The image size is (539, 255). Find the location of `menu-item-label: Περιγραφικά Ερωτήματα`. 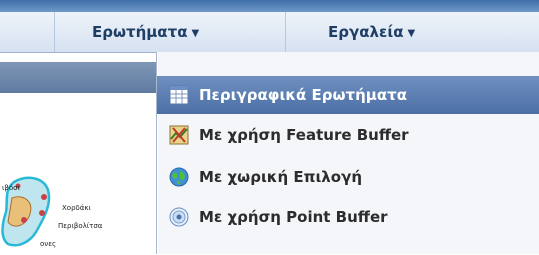

menu-item-label: Περιγραφικά Ερωτήματα is located at coordinates (303, 95).